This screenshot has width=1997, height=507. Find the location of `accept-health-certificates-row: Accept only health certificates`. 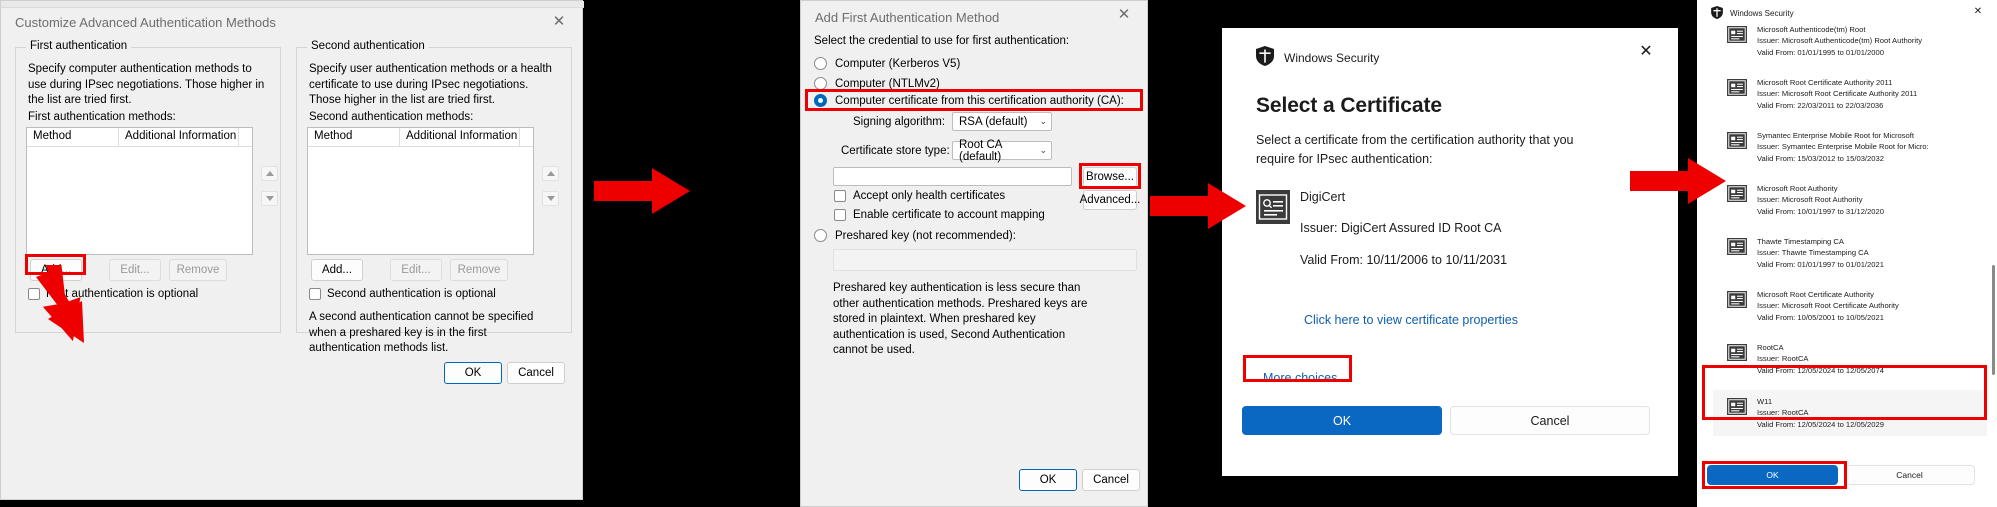

accept-health-certificates-row: Accept only health certificates is located at coordinates (919, 196).